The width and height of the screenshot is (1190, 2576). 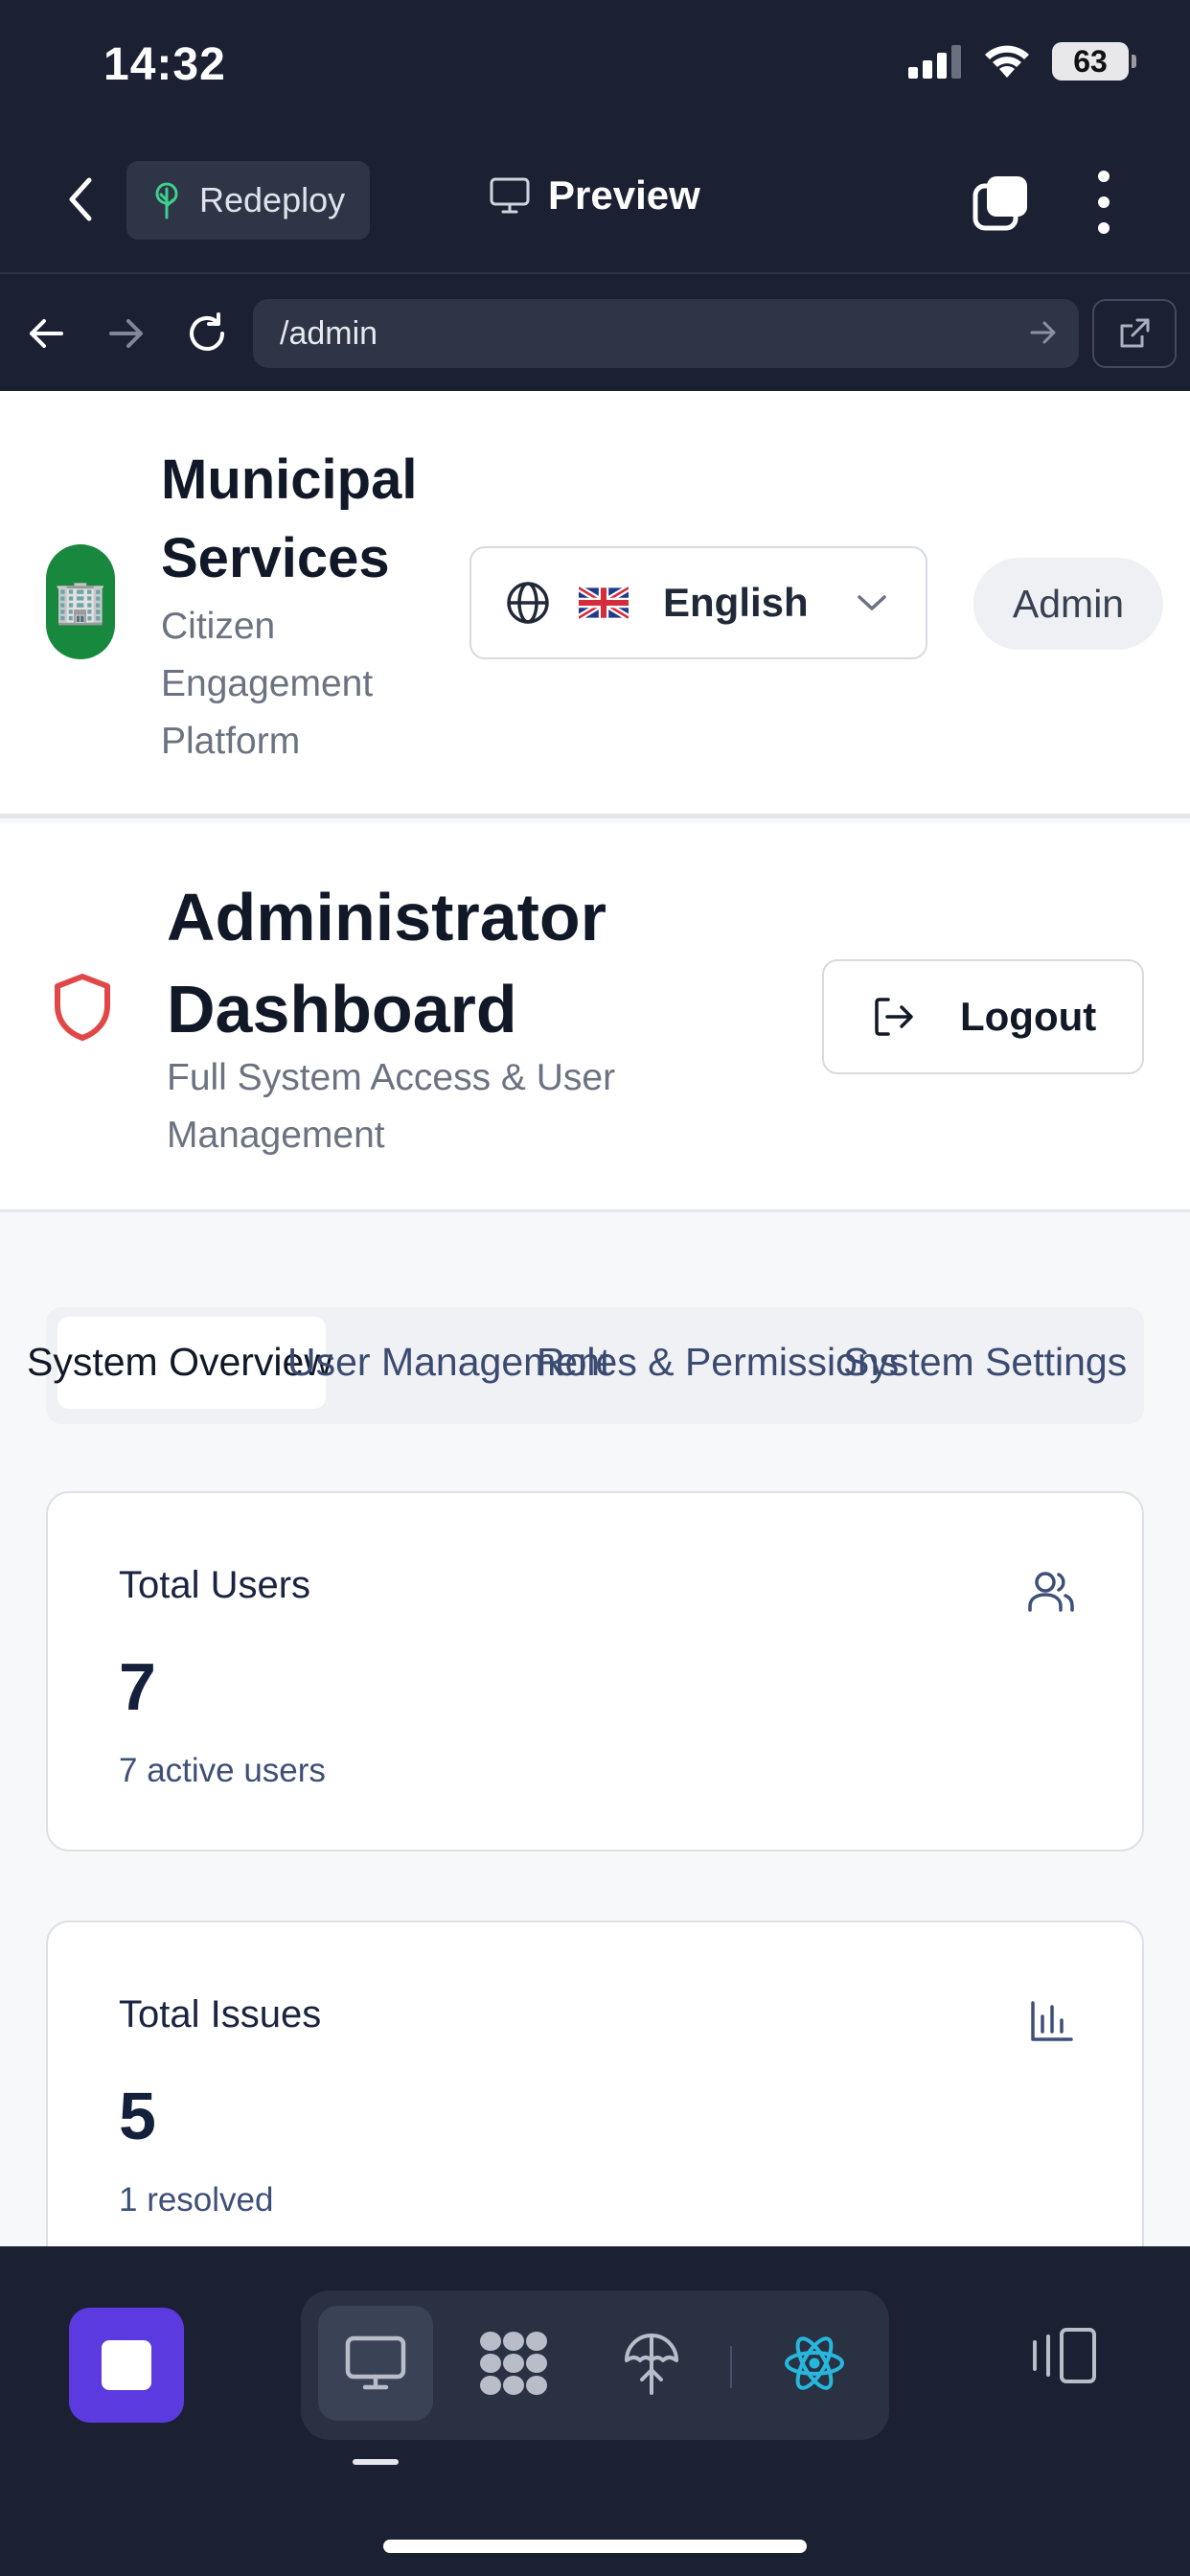 I want to click on redeploy-label: Redeploy, so click(x=272, y=199).